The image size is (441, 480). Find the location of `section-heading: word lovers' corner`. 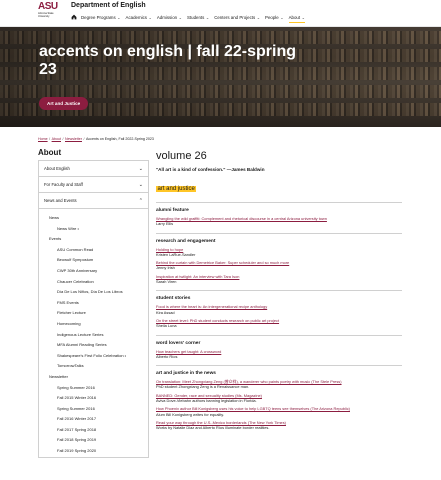

section-heading: word lovers' corner is located at coordinates (178, 343).